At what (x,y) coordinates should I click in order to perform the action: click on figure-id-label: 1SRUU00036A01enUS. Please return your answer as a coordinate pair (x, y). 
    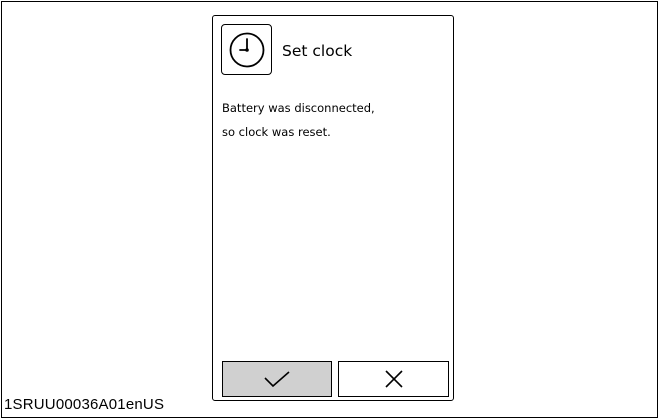
    Looking at the image, I should click on (84, 404).